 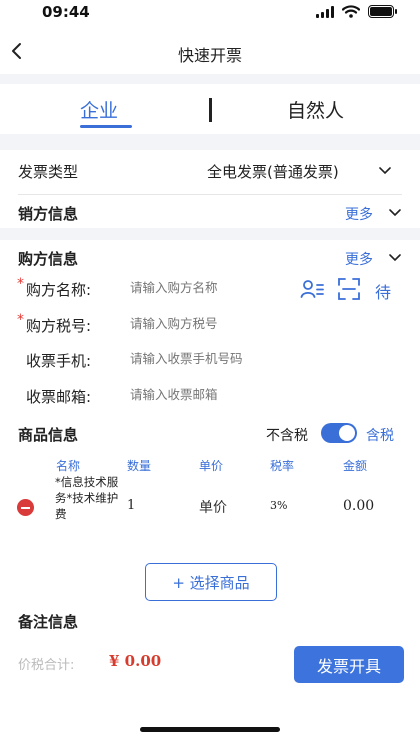 I want to click on buyer-name-input, so click(x=210, y=287).